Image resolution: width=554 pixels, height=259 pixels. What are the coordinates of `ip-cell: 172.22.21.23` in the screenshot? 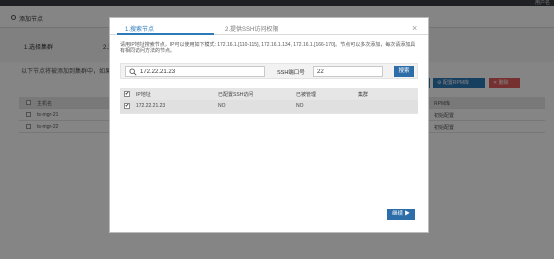 It's located at (151, 106).